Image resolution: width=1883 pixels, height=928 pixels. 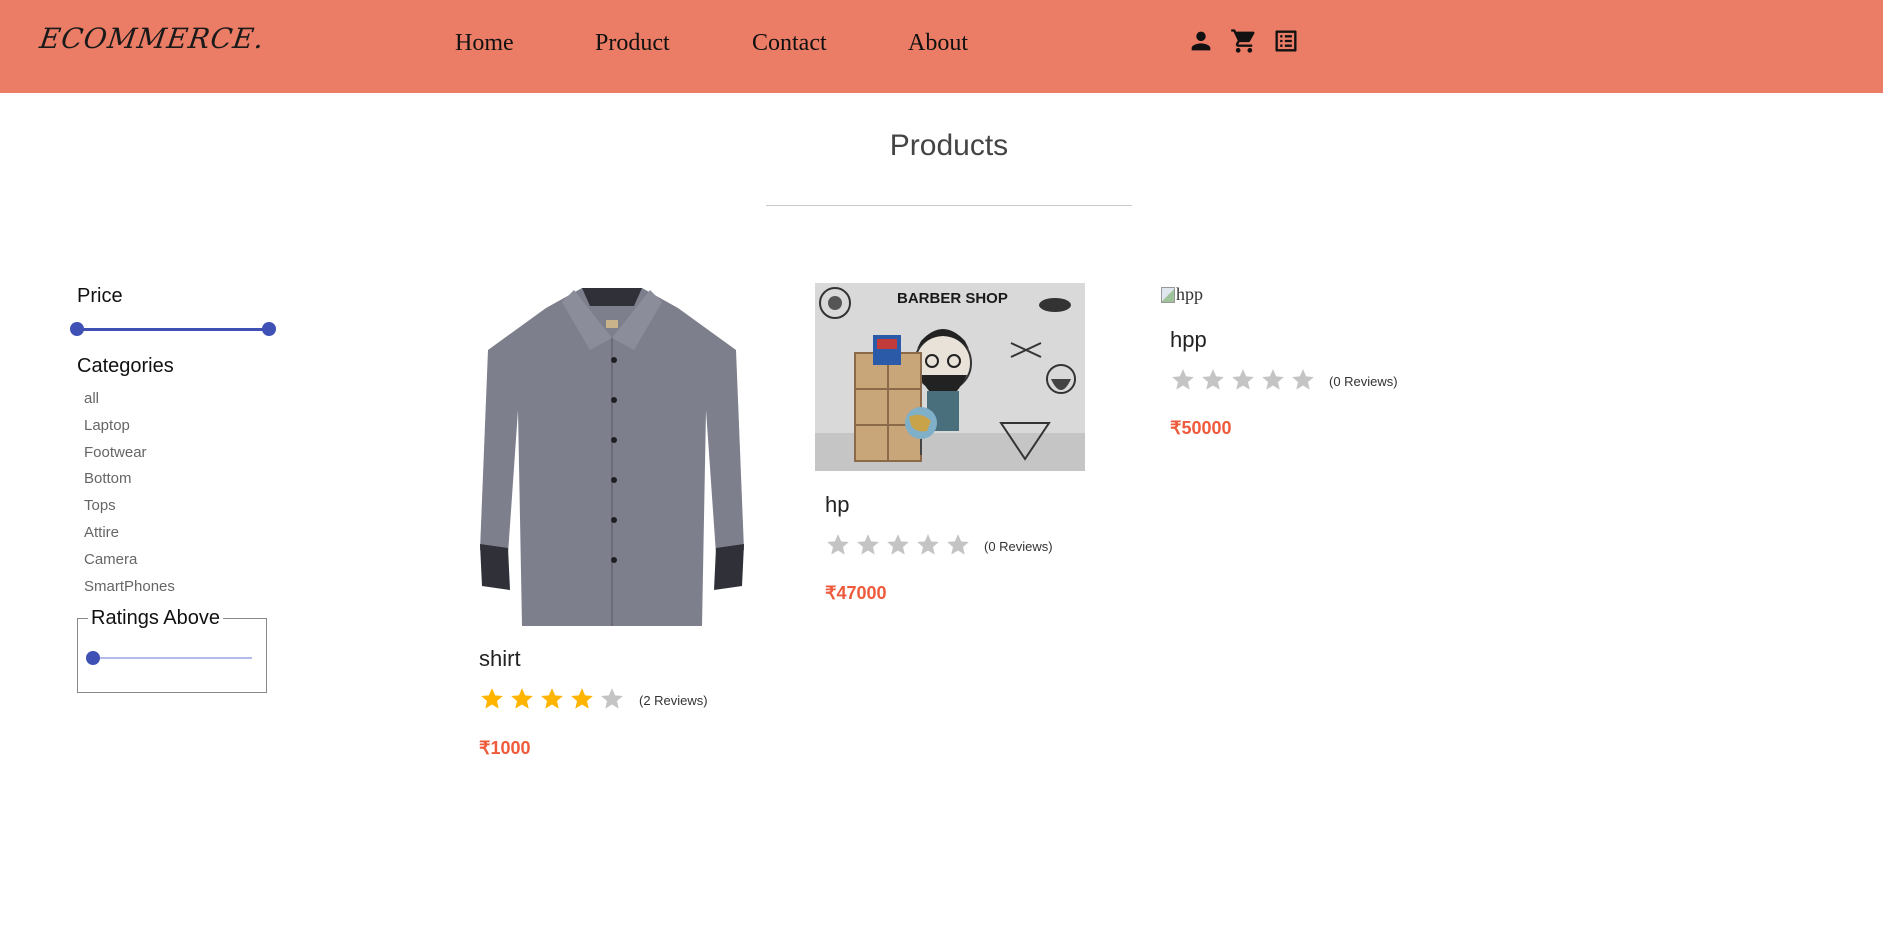 What do you see at coordinates (484, 43) in the screenshot?
I see `nav-home-link: Home` at bounding box center [484, 43].